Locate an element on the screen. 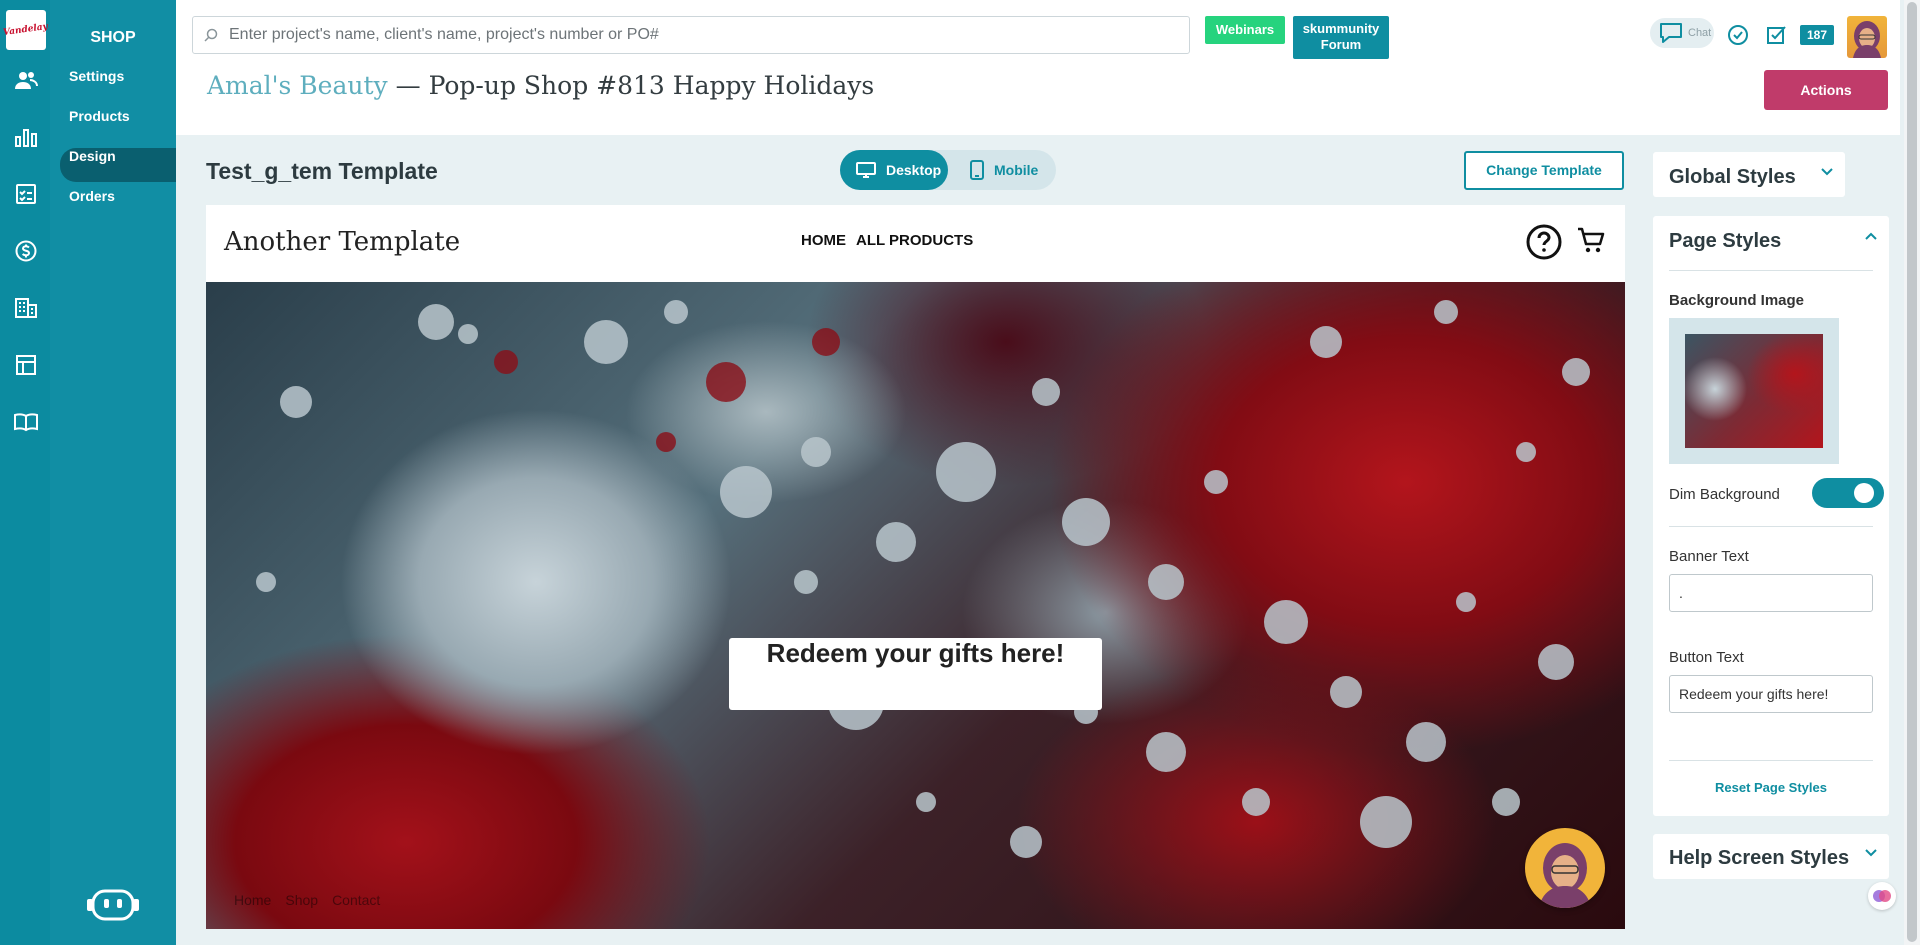  help-screen-styles-header: Help Screen Styles is located at coordinates (1759, 858).